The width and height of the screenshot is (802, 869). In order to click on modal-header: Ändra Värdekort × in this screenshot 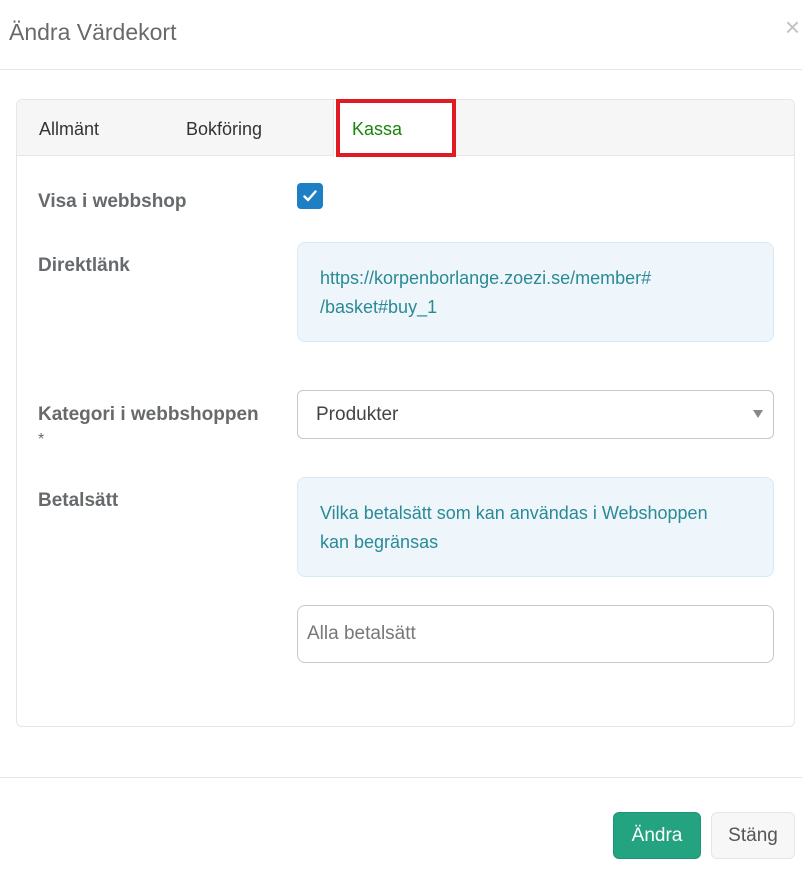, I will do `click(401, 35)`.